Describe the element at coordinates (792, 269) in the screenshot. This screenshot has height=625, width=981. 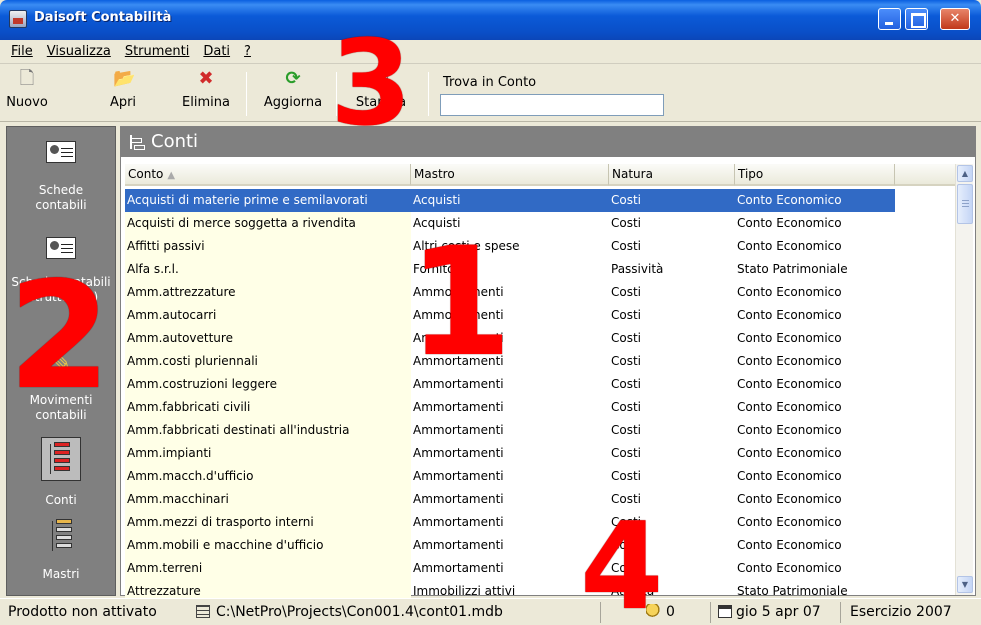
I see `table-cell: Stato Patrimoniale` at that location.